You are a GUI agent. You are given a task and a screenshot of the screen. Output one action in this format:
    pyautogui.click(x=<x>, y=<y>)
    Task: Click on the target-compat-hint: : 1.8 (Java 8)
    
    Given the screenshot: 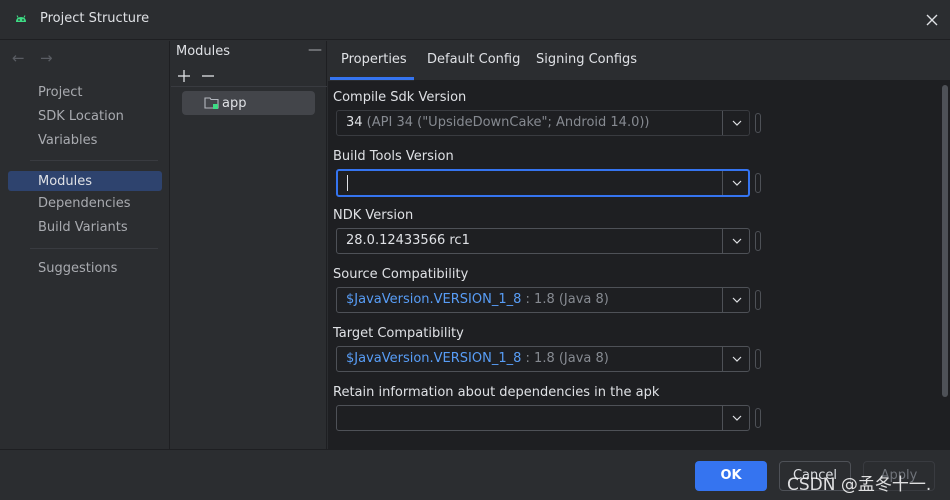 What is the action you would take?
    pyautogui.click(x=565, y=358)
    